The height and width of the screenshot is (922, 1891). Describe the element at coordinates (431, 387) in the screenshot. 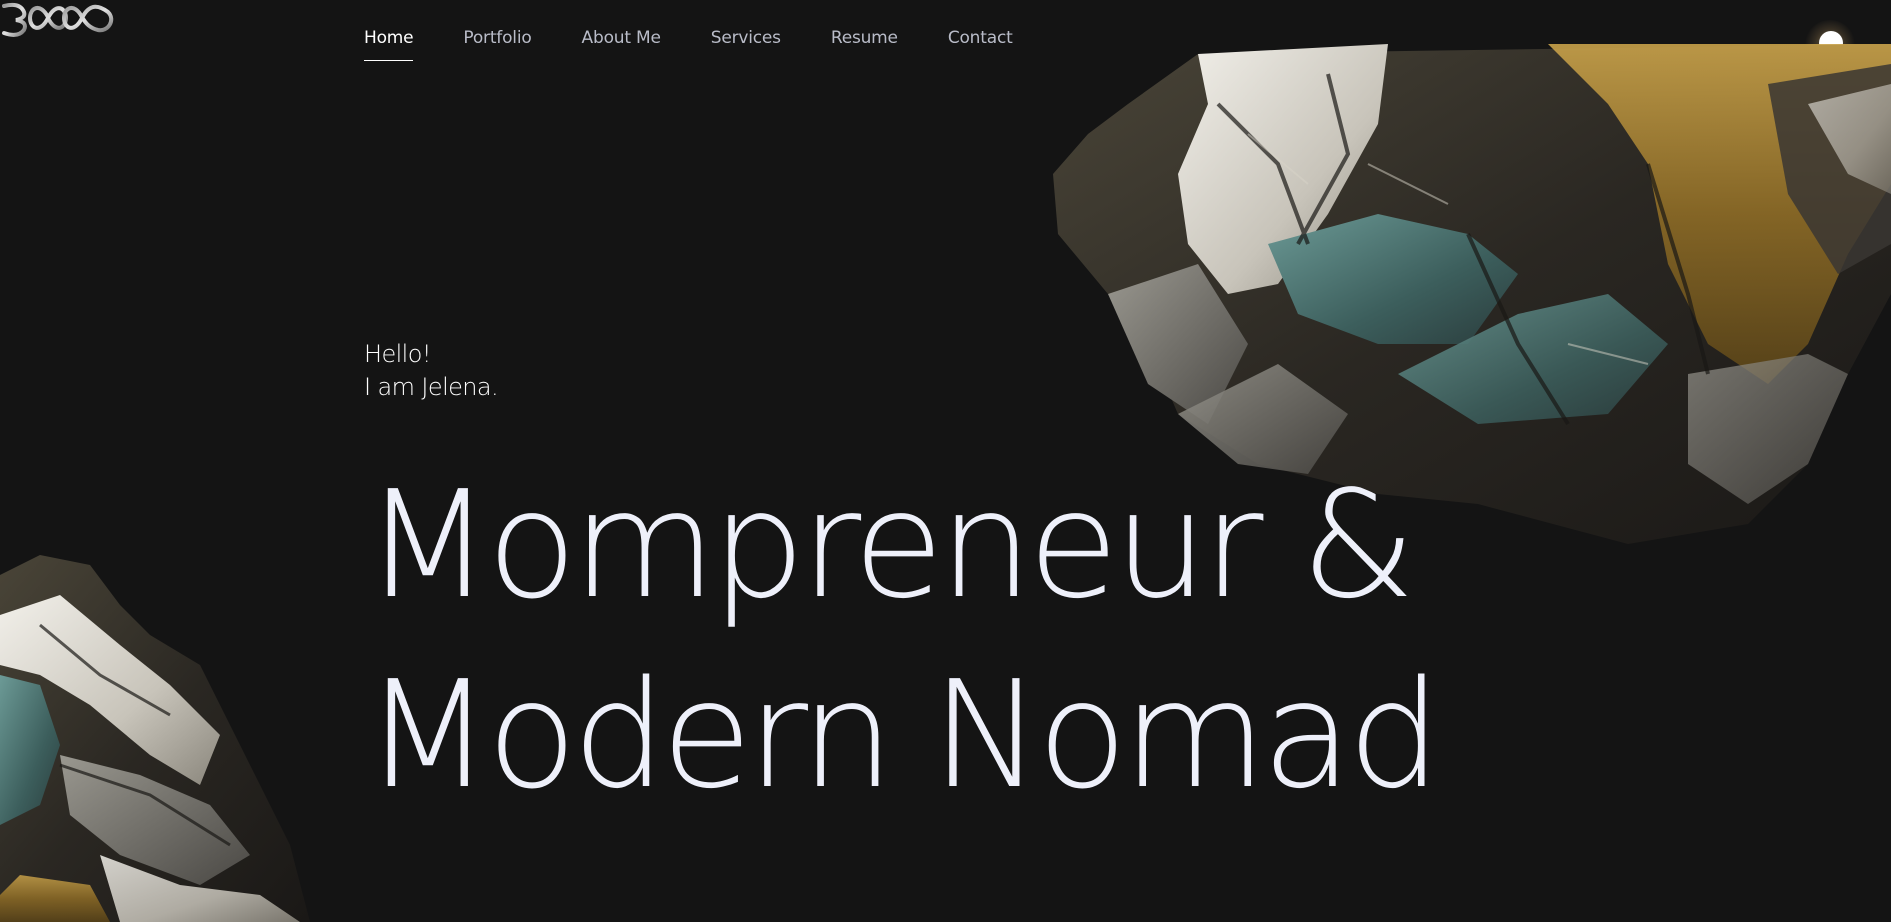

I see `intro-text: I am Jelena.` at that location.